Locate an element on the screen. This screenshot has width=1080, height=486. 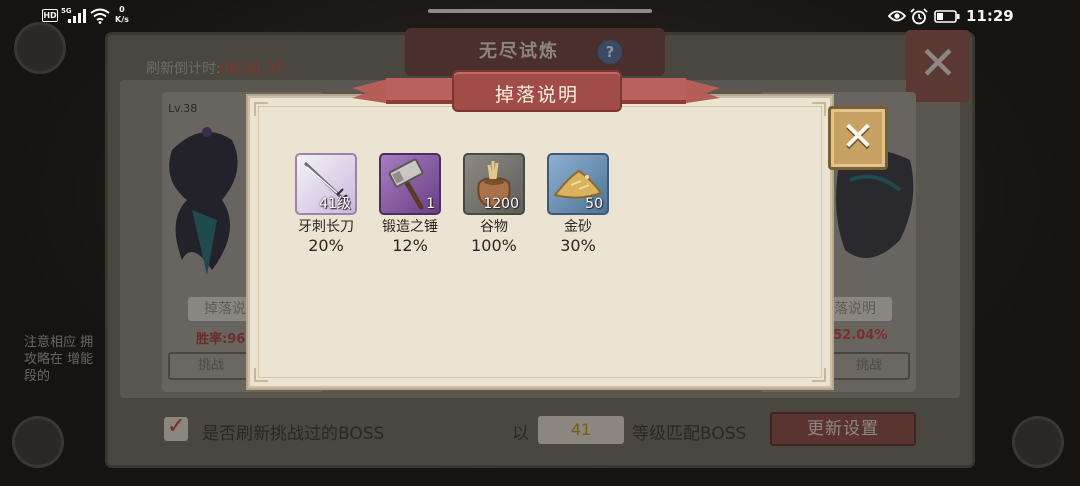
item-name: 锻造之锤 is located at coordinates (410, 227).